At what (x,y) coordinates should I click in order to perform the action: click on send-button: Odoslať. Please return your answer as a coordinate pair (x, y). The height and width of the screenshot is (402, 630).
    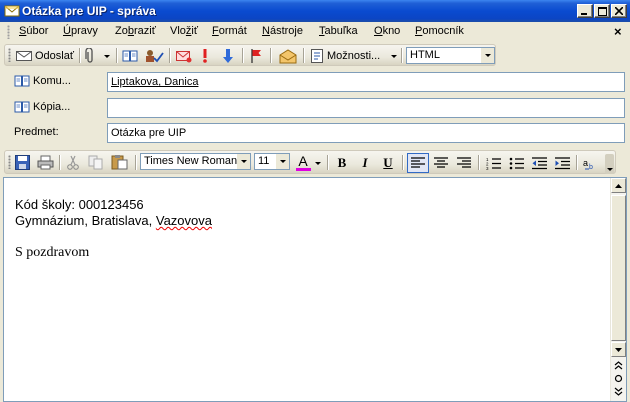
    Looking at the image, I should click on (45, 56).